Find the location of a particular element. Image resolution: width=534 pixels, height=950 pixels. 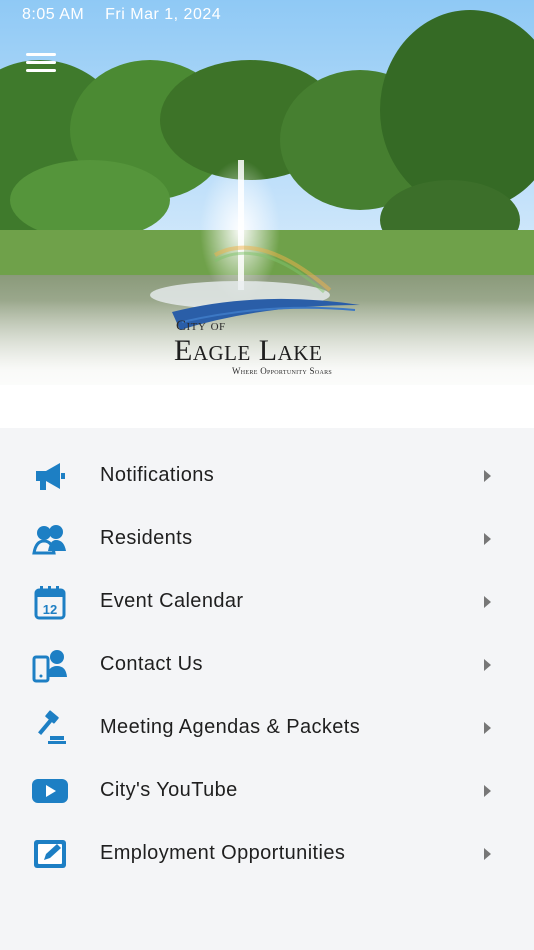

youtube-icon is located at coordinates (50, 791).